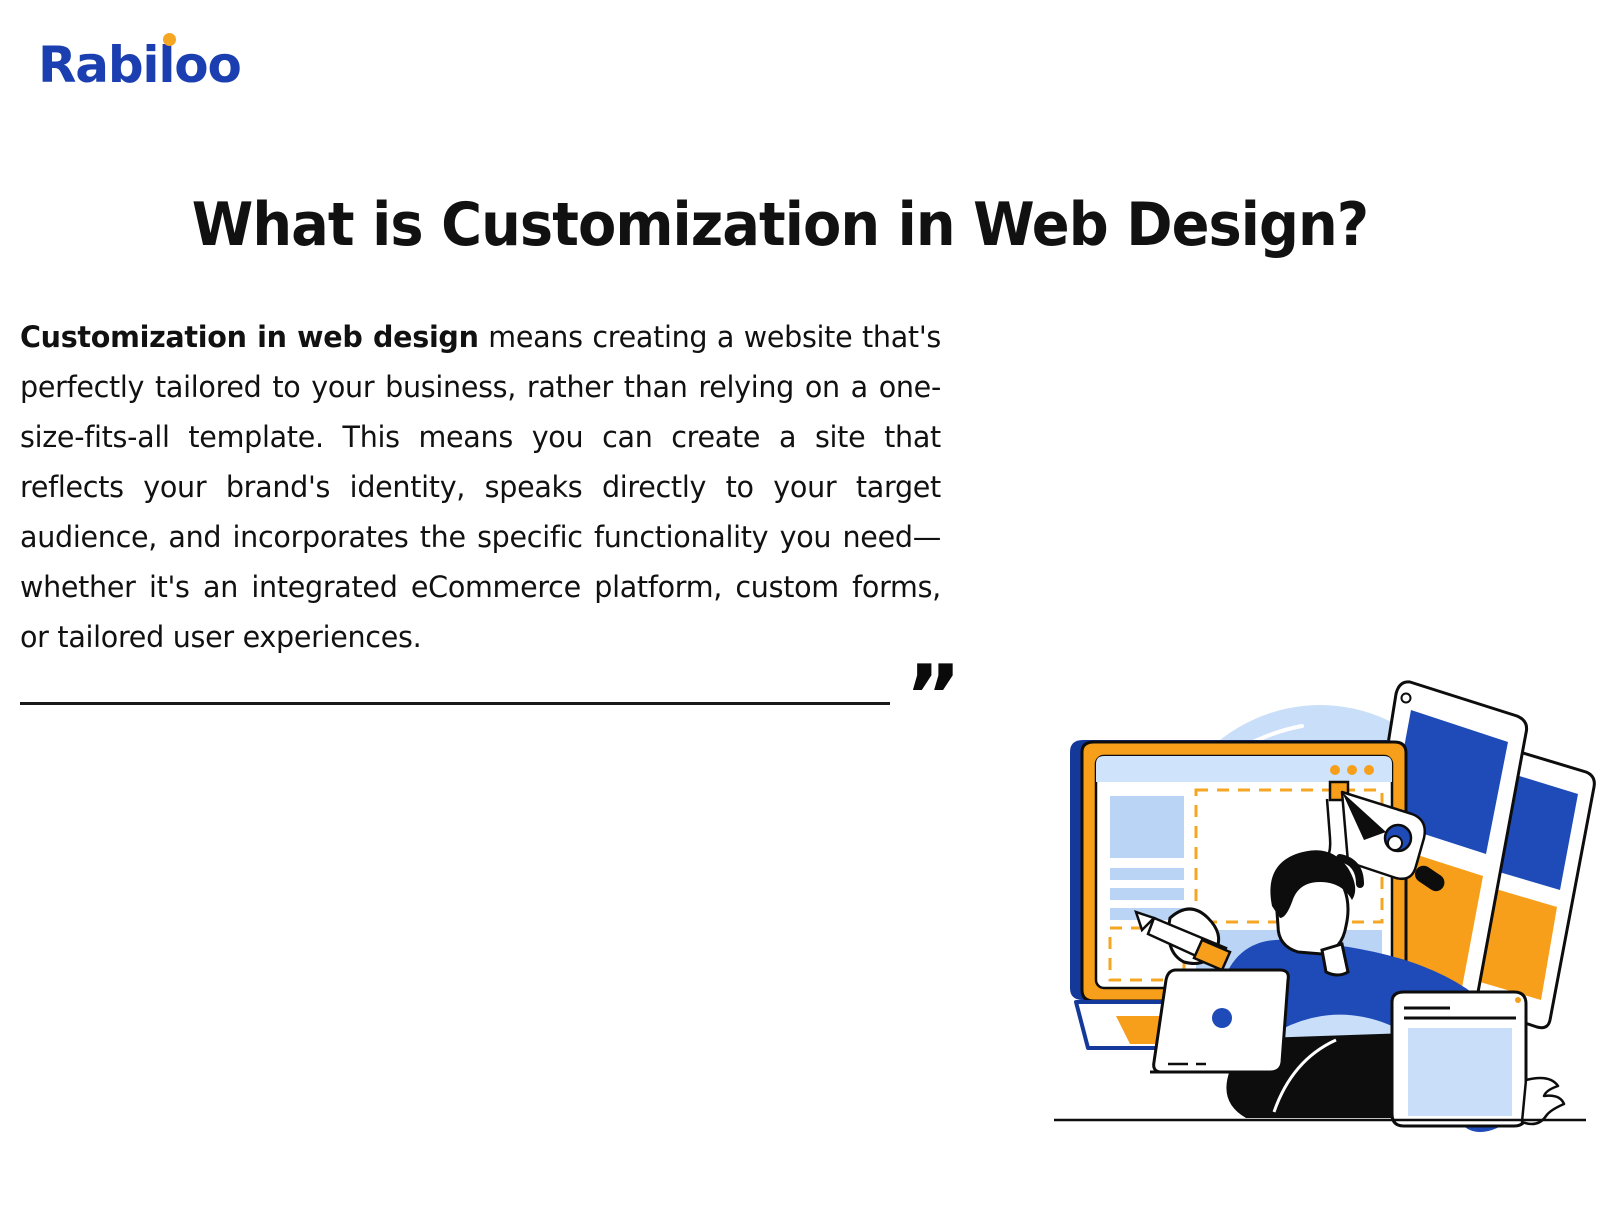  I want to click on quote-lead-bold: Customization in web design, so click(249, 337).